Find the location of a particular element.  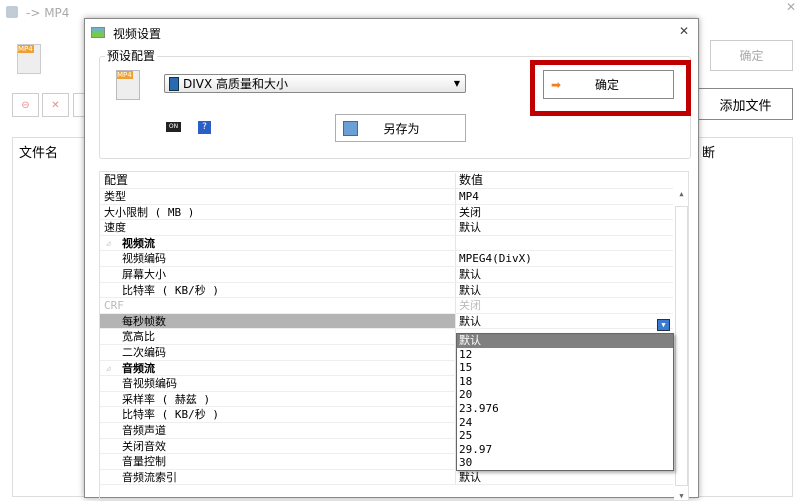

file-name-header: 文件名 is located at coordinates (38, 151).